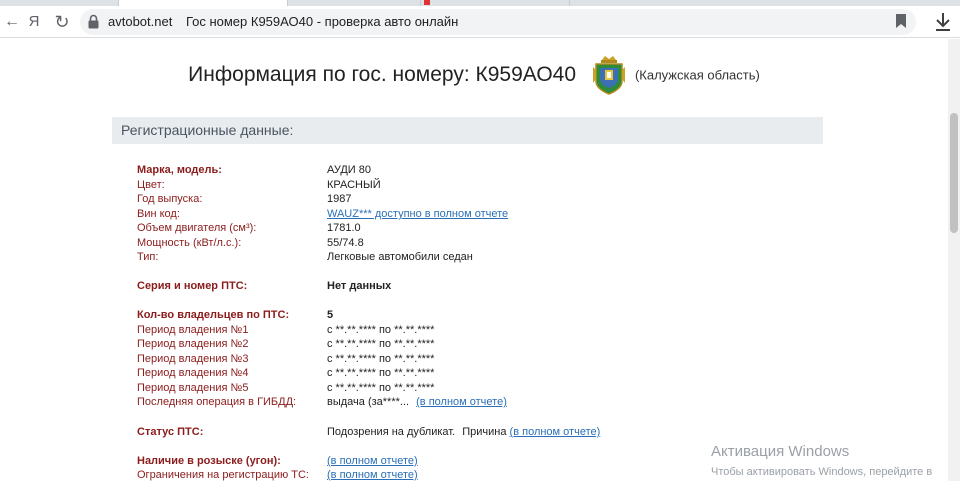  What do you see at coordinates (209, 461) in the screenshot?
I see `wanted-label: Наличие в розыске (угон):` at bounding box center [209, 461].